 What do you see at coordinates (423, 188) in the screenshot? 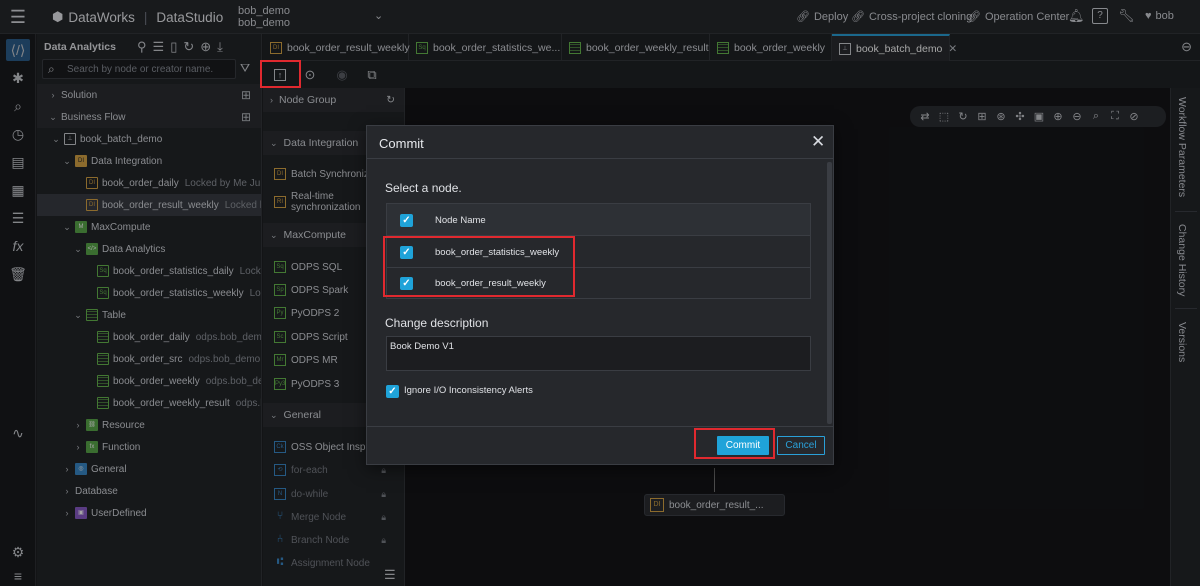
I see `select-node-label: Select a node.` at bounding box center [423, 188].